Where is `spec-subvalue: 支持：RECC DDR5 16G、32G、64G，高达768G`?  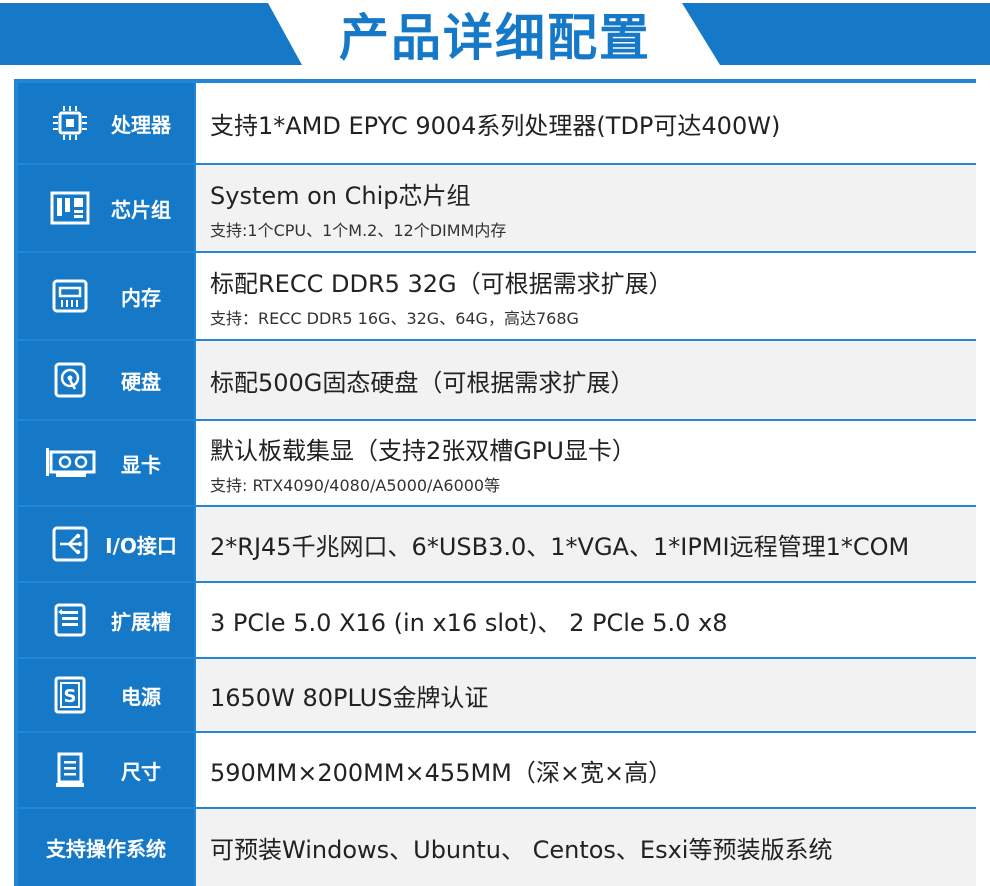
spec-subvalue: 支持：RECC DDR5 16G、32G、64G，高达768G is located at coordinates (394, 318).